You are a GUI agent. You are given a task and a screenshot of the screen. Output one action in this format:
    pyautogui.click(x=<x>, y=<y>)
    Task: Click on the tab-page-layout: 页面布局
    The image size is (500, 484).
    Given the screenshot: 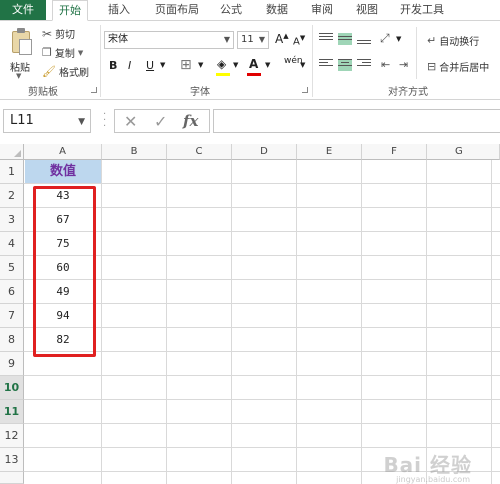 What is the action you would take?
    pyautogui.click(x=177, y=10)
    